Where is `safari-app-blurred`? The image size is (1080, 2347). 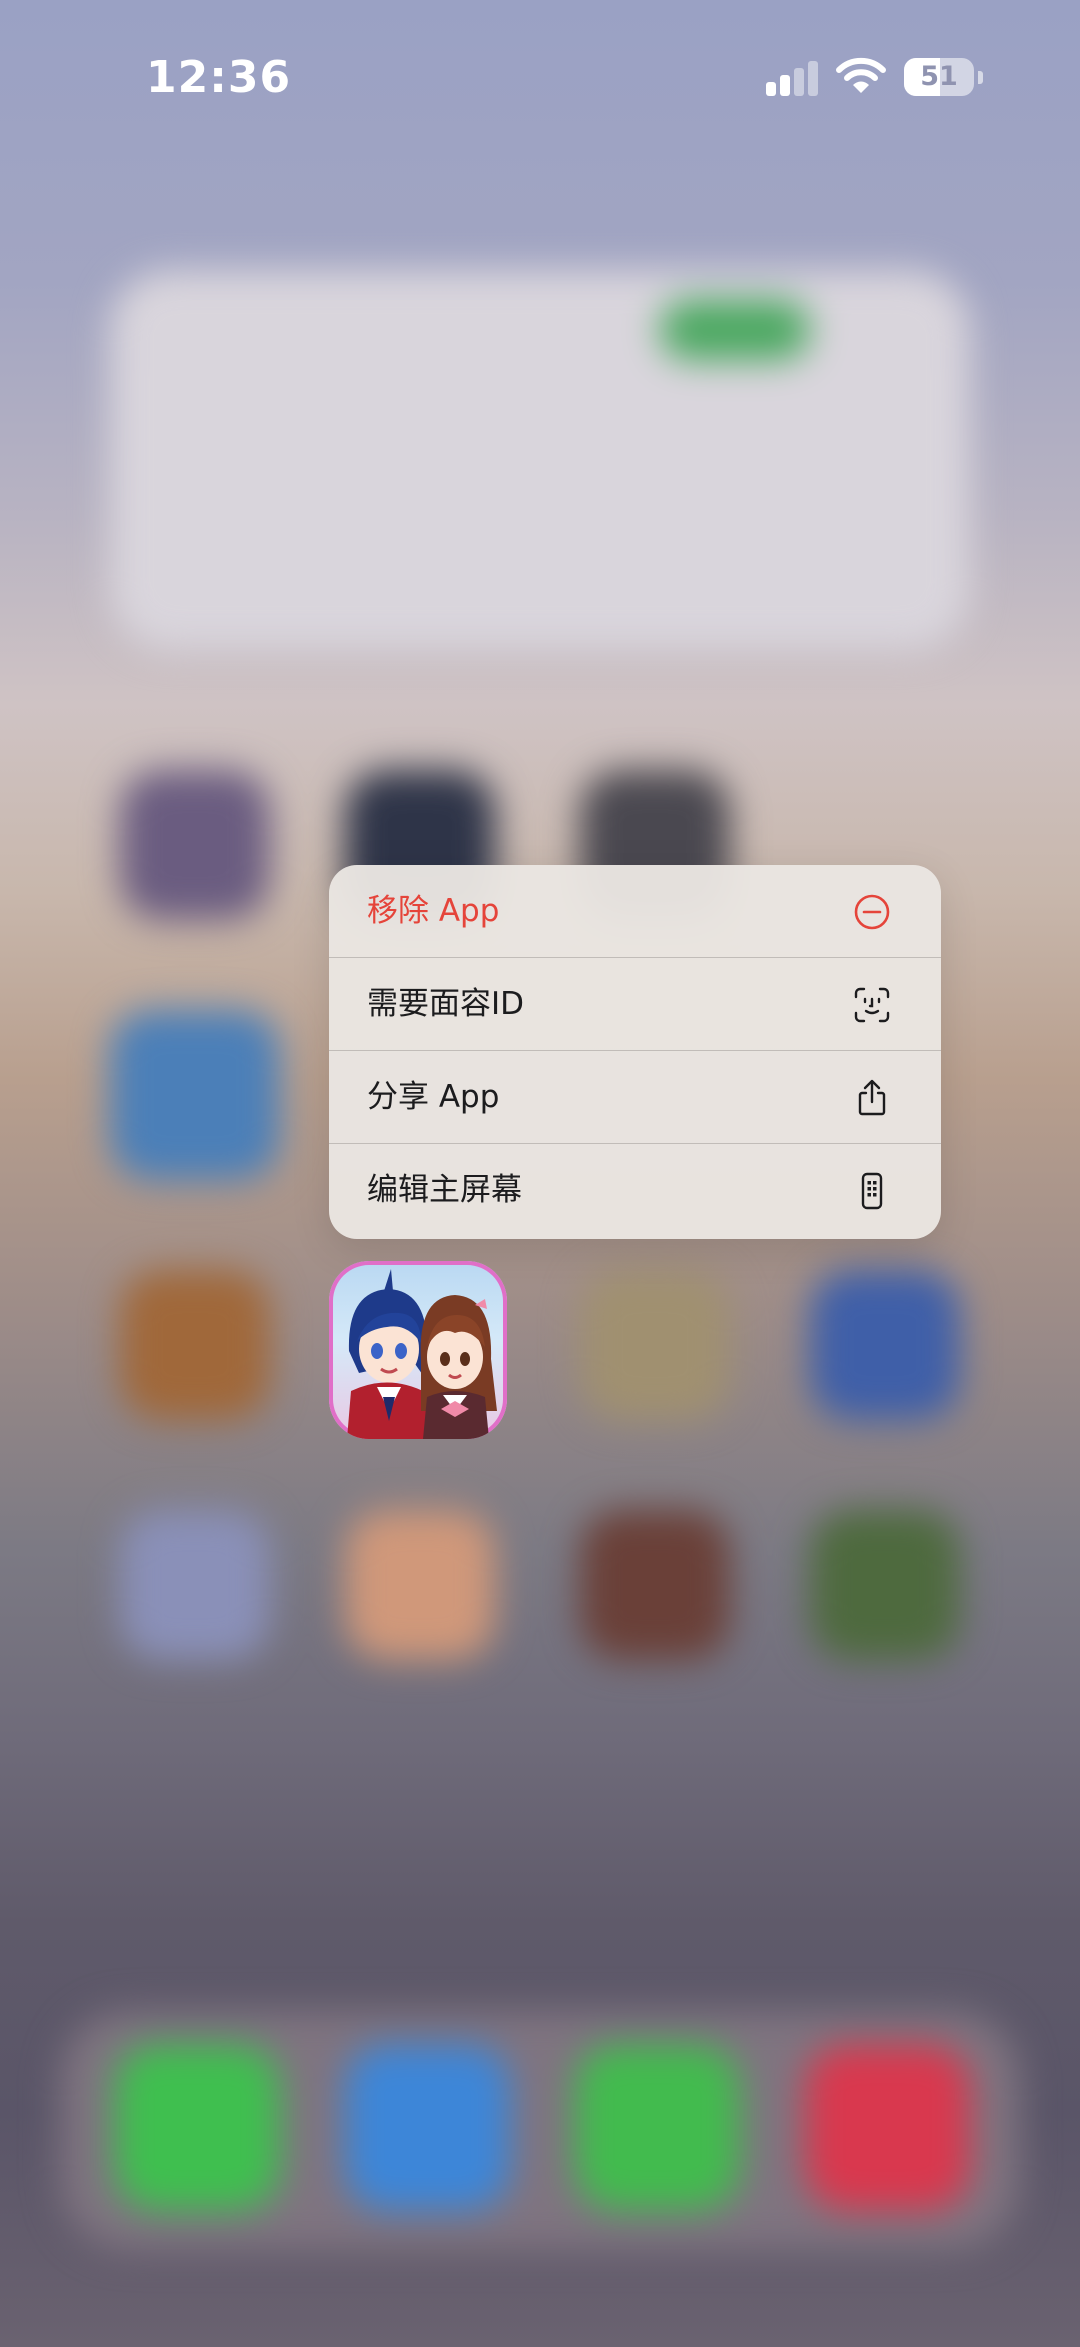
safari-app-blurred is located at coordinates (427, 2127).